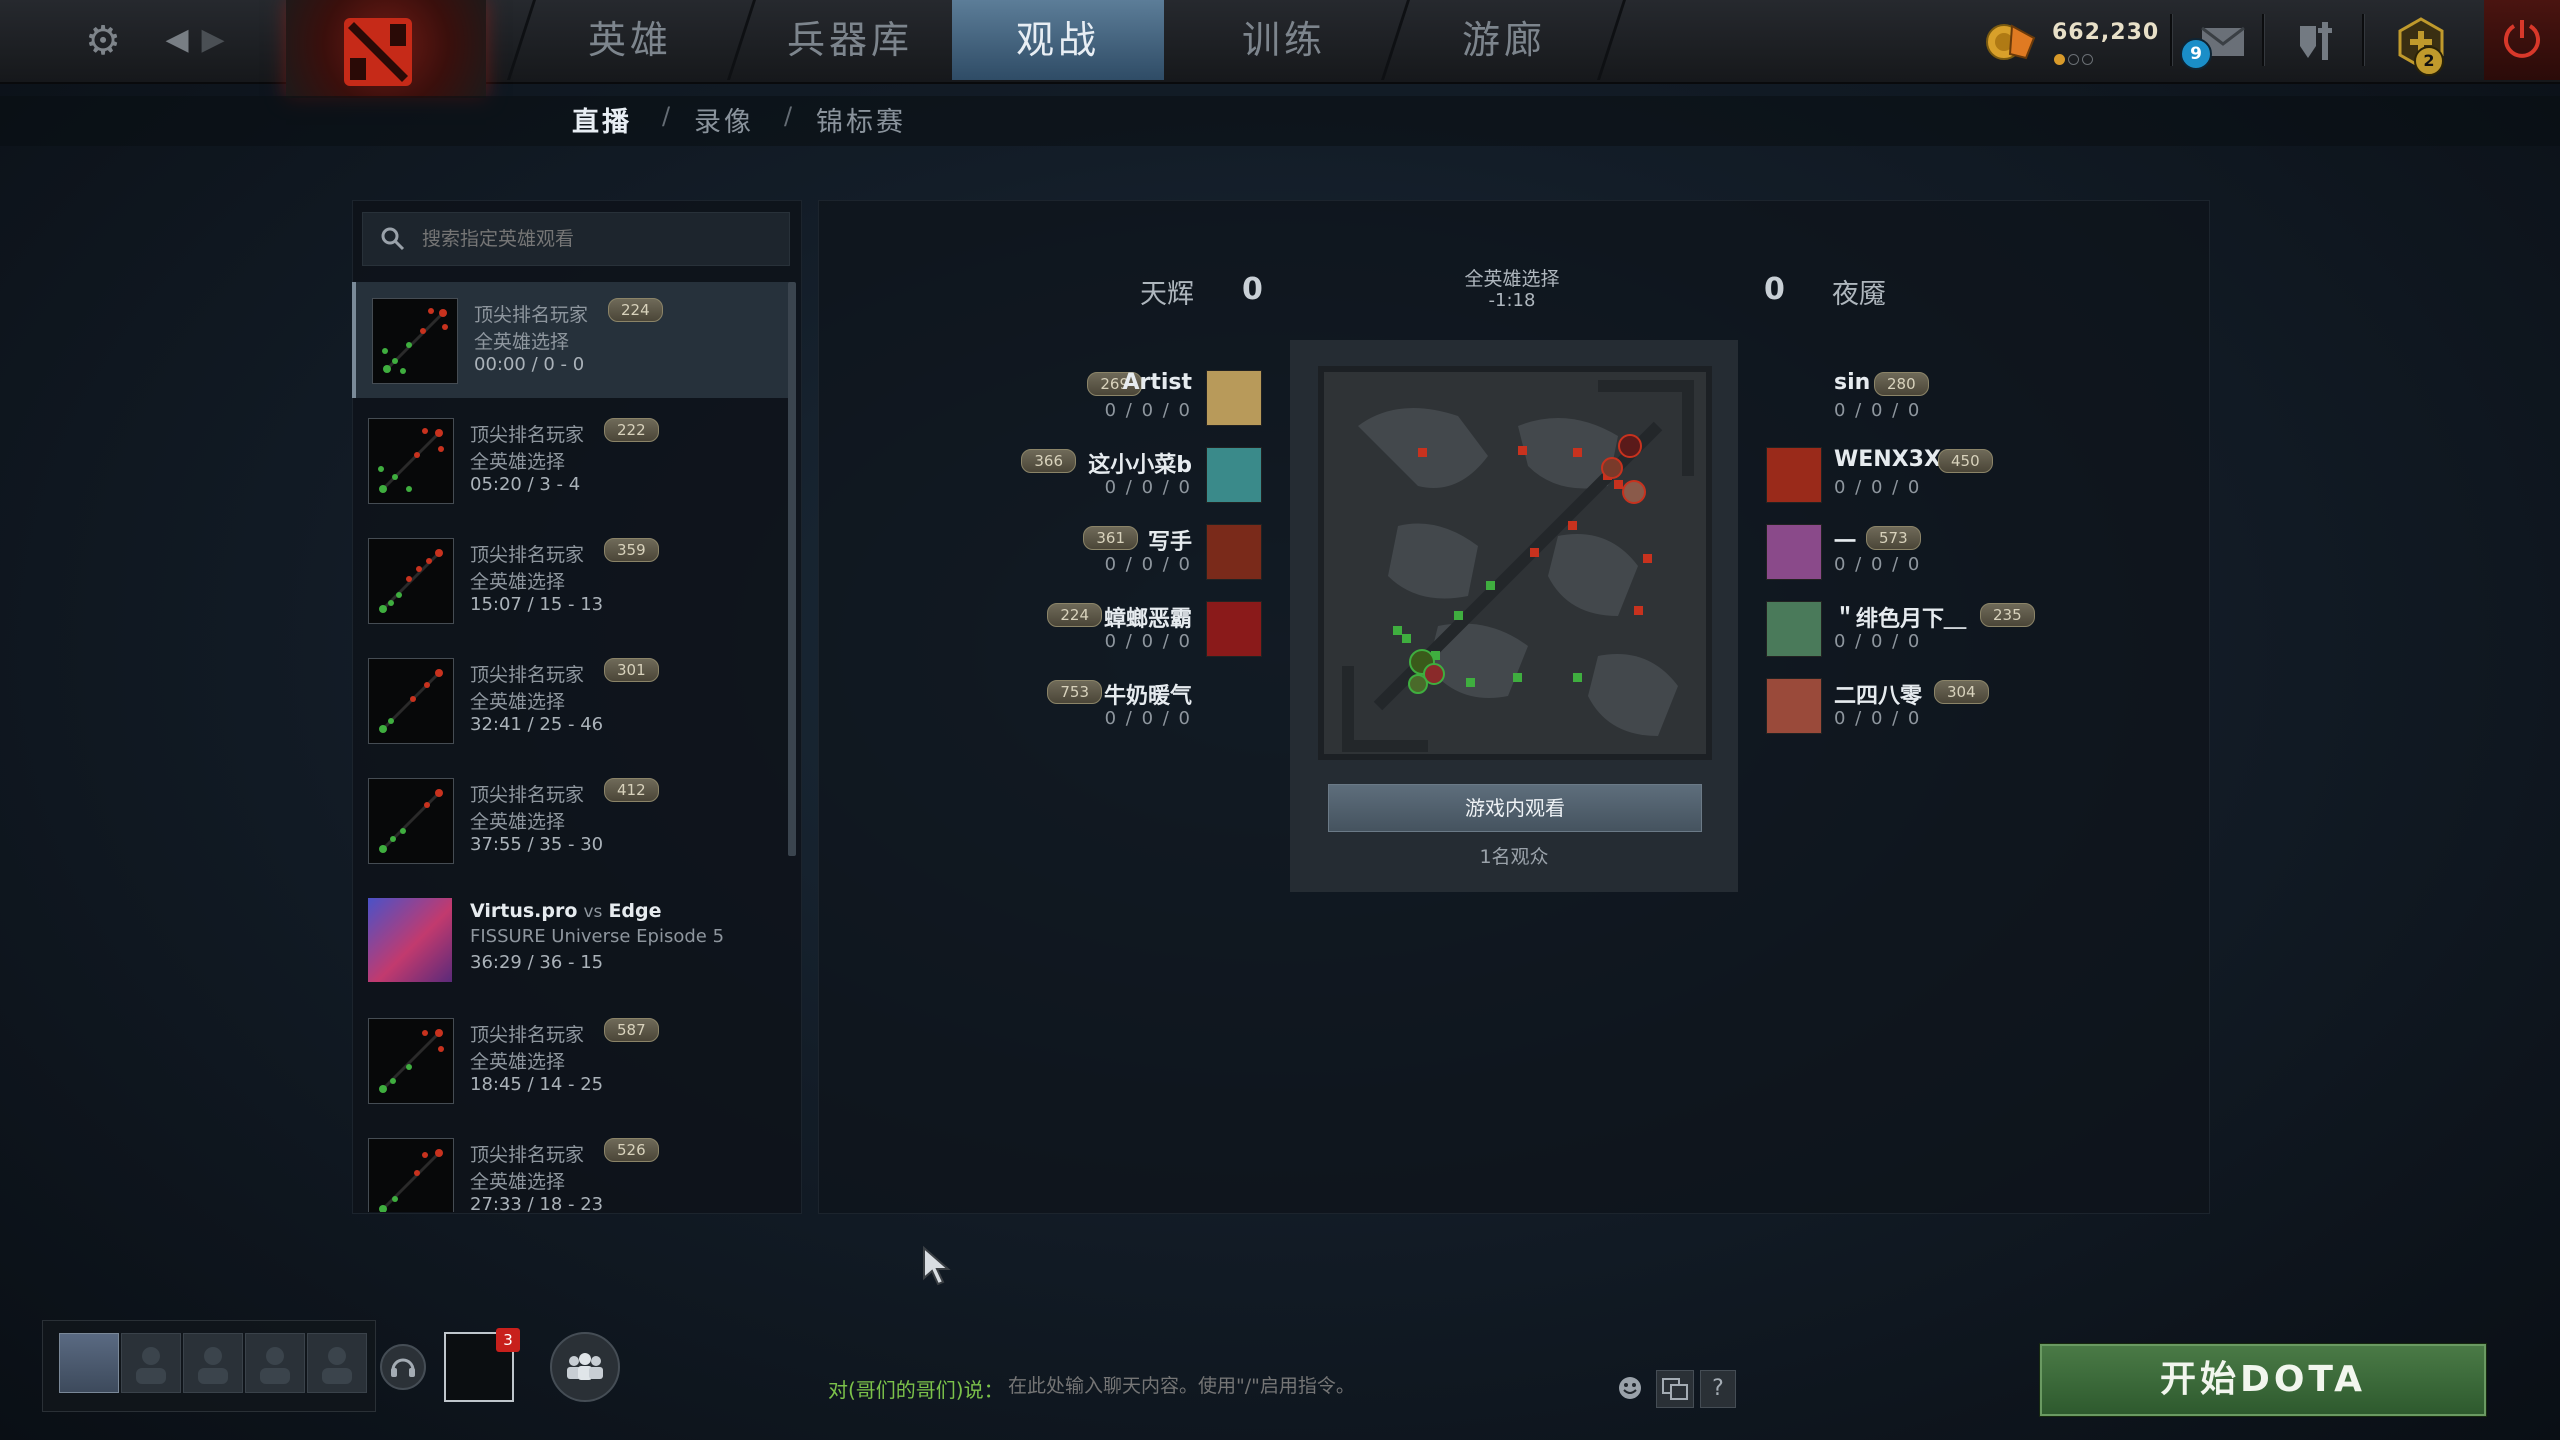 The image size is (2560, 1440). What do you see at coordinates (937, 1266) in the screenshot?
I see `mouse-cursor-icon` at bounding box center [937, 1266].